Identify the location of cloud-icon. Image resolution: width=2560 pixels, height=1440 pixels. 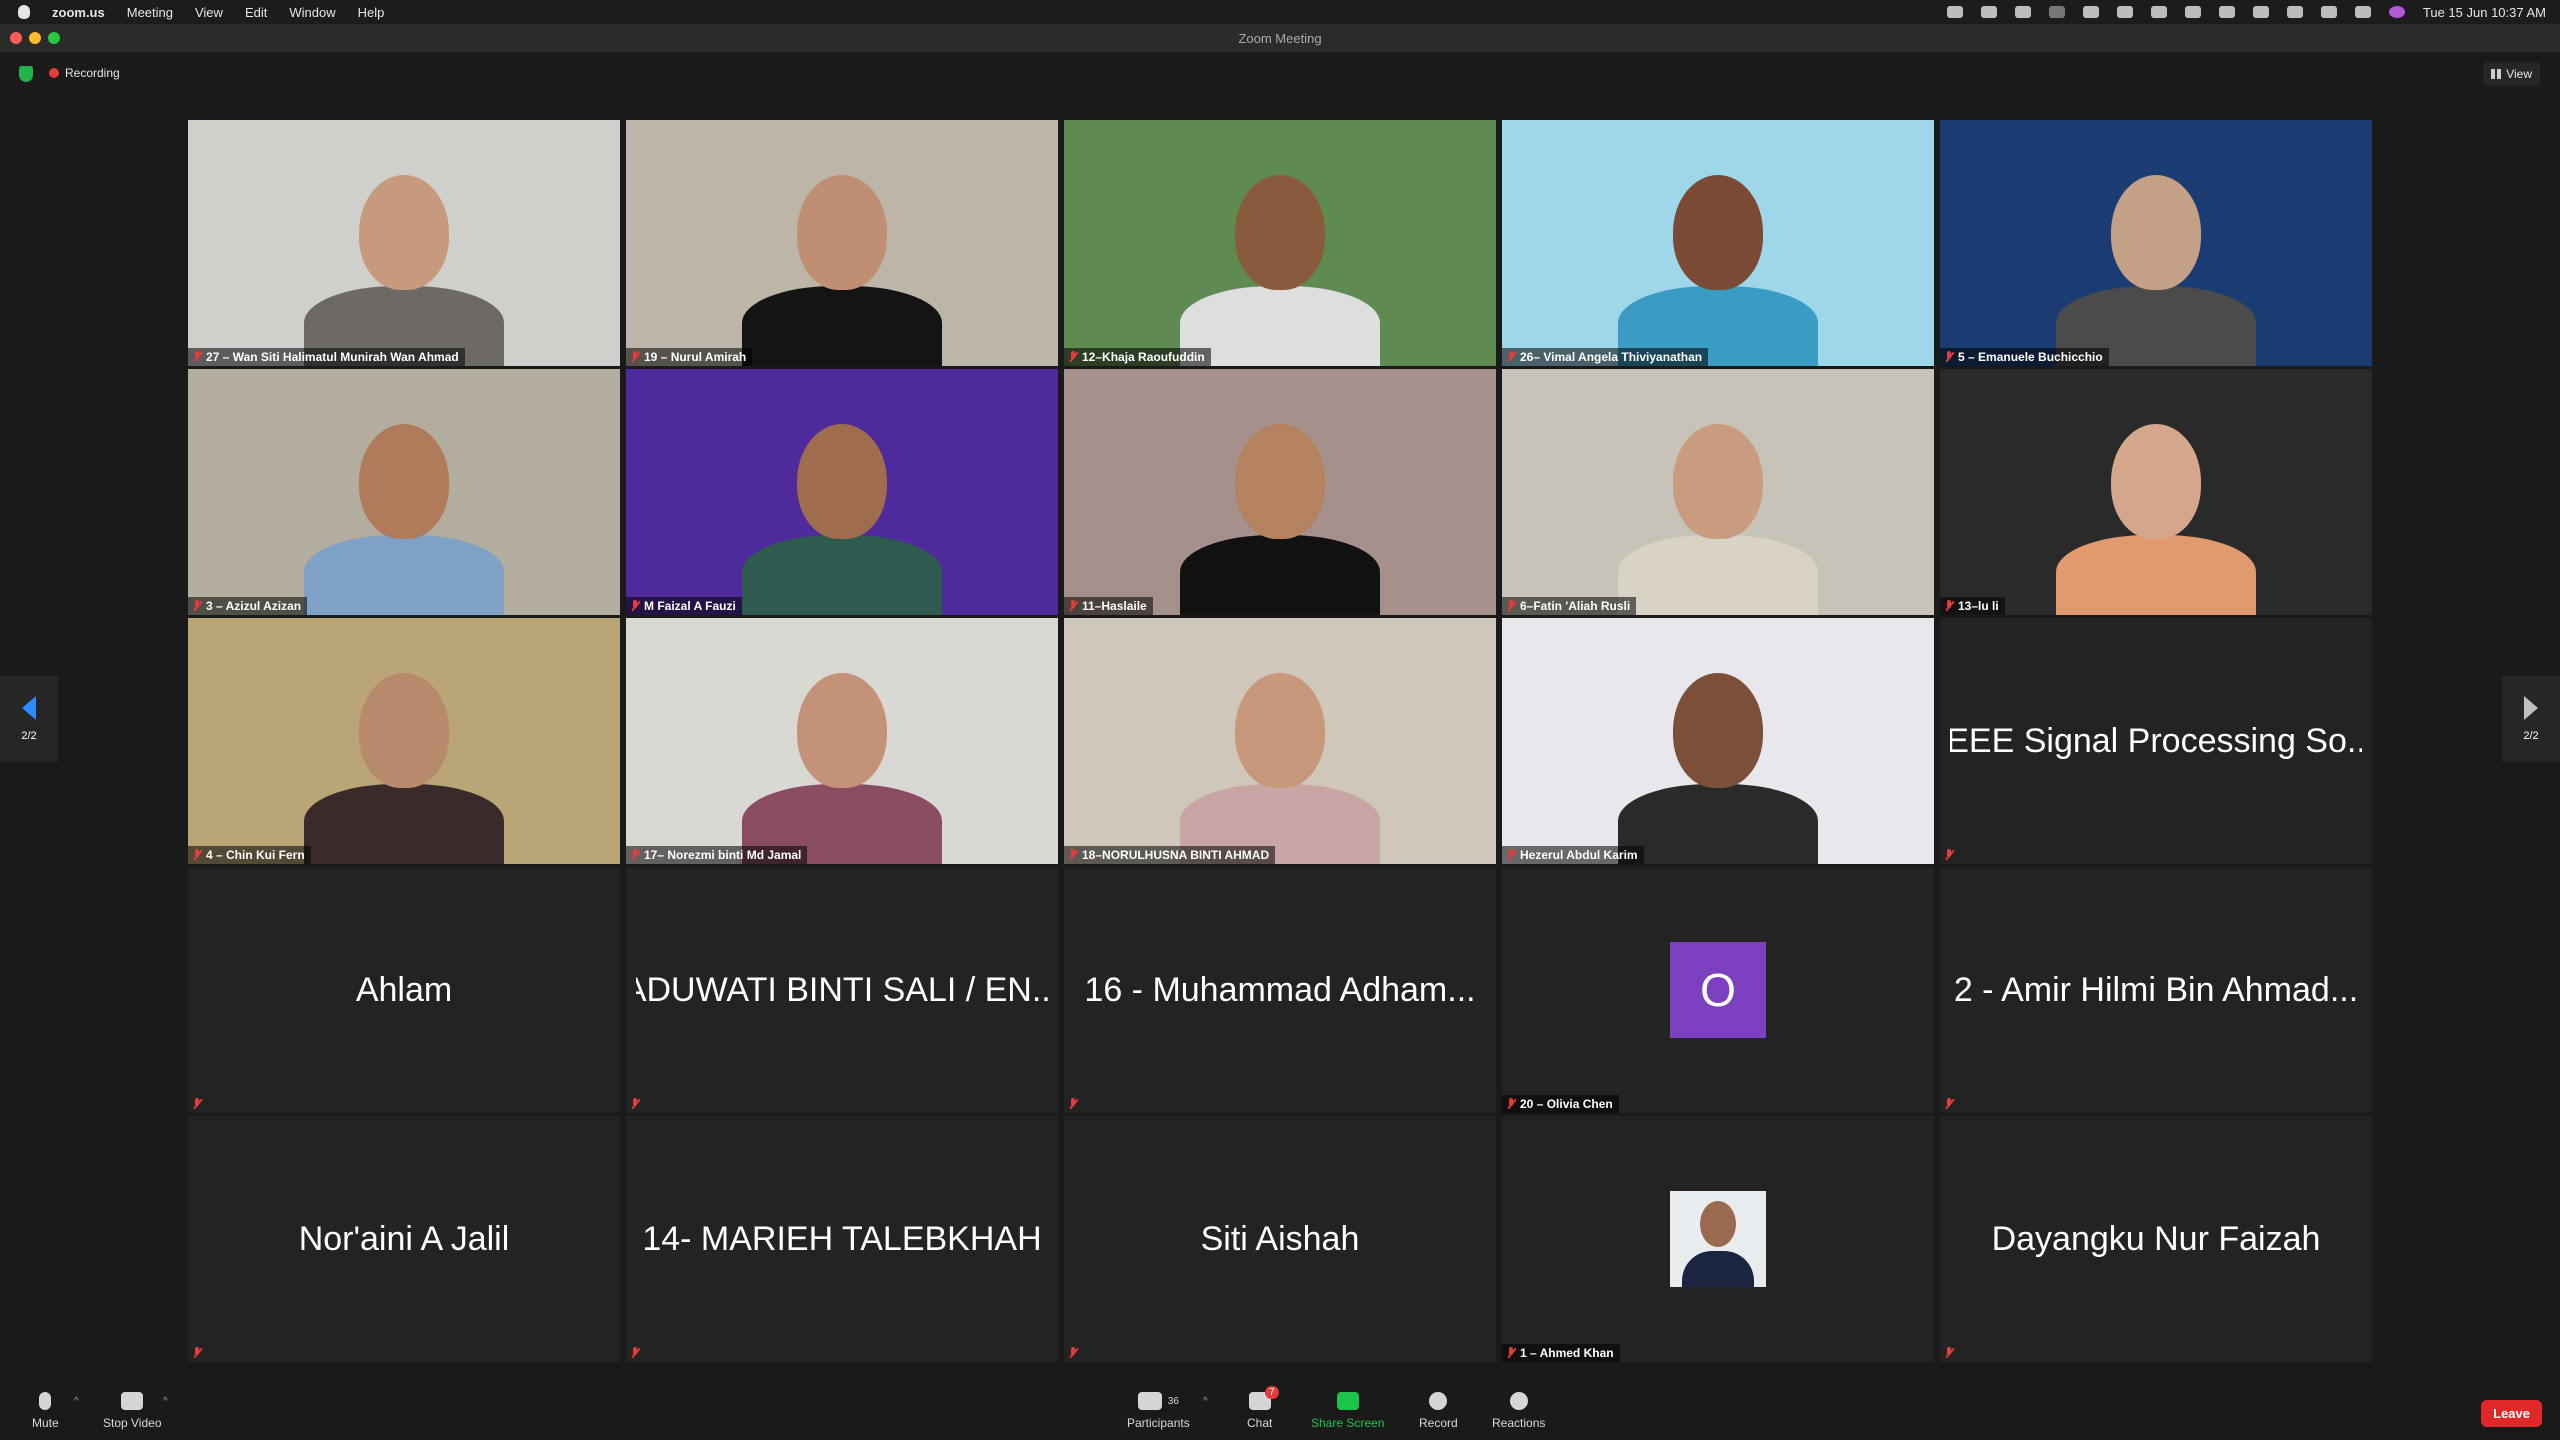
(2022, 12).